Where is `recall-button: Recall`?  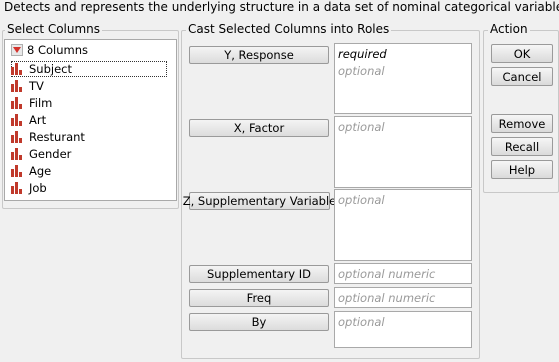
recall-button: Recall is located at coordinates (522, 146).